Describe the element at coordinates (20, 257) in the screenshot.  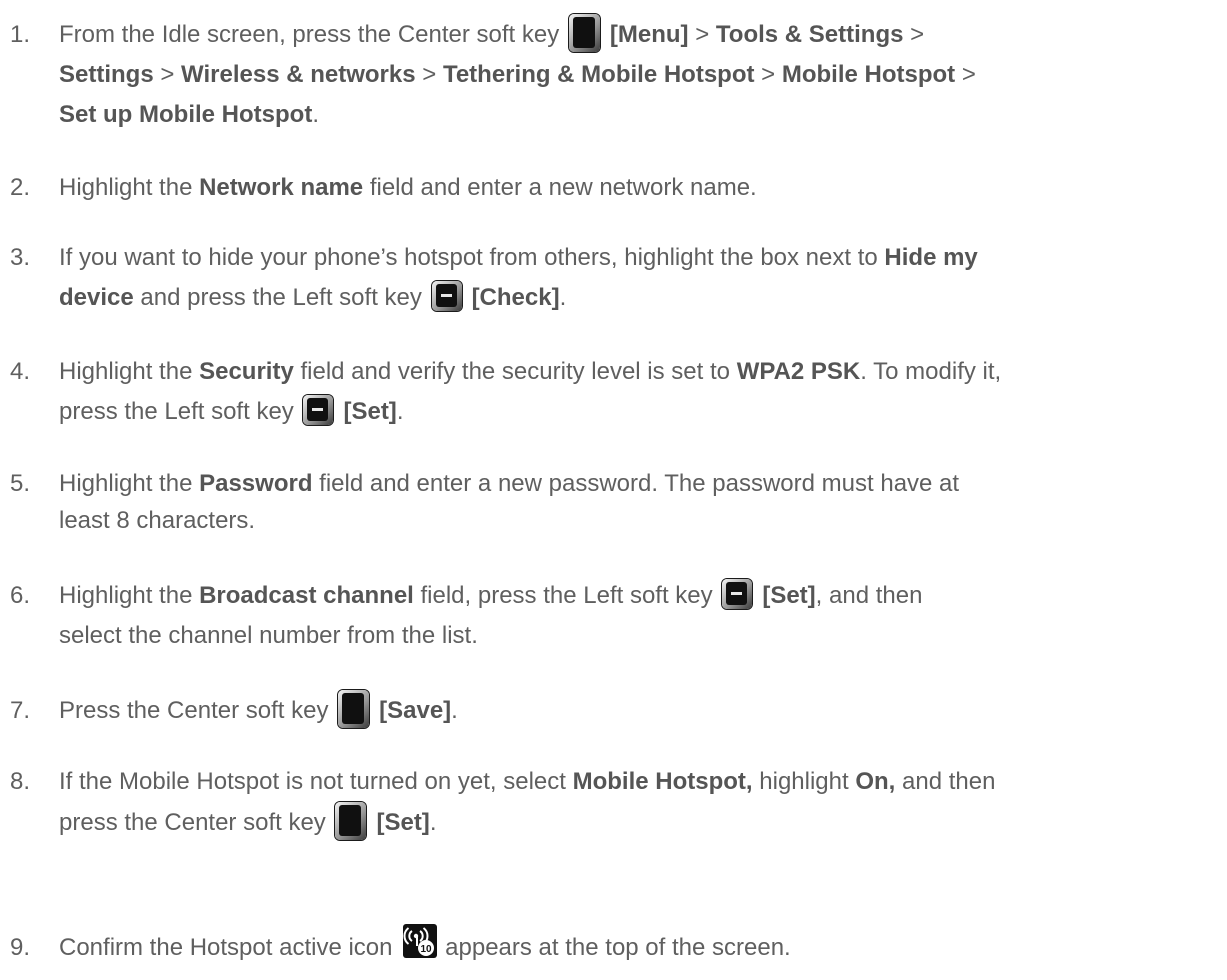
I see `step-number: 3.` at that location.